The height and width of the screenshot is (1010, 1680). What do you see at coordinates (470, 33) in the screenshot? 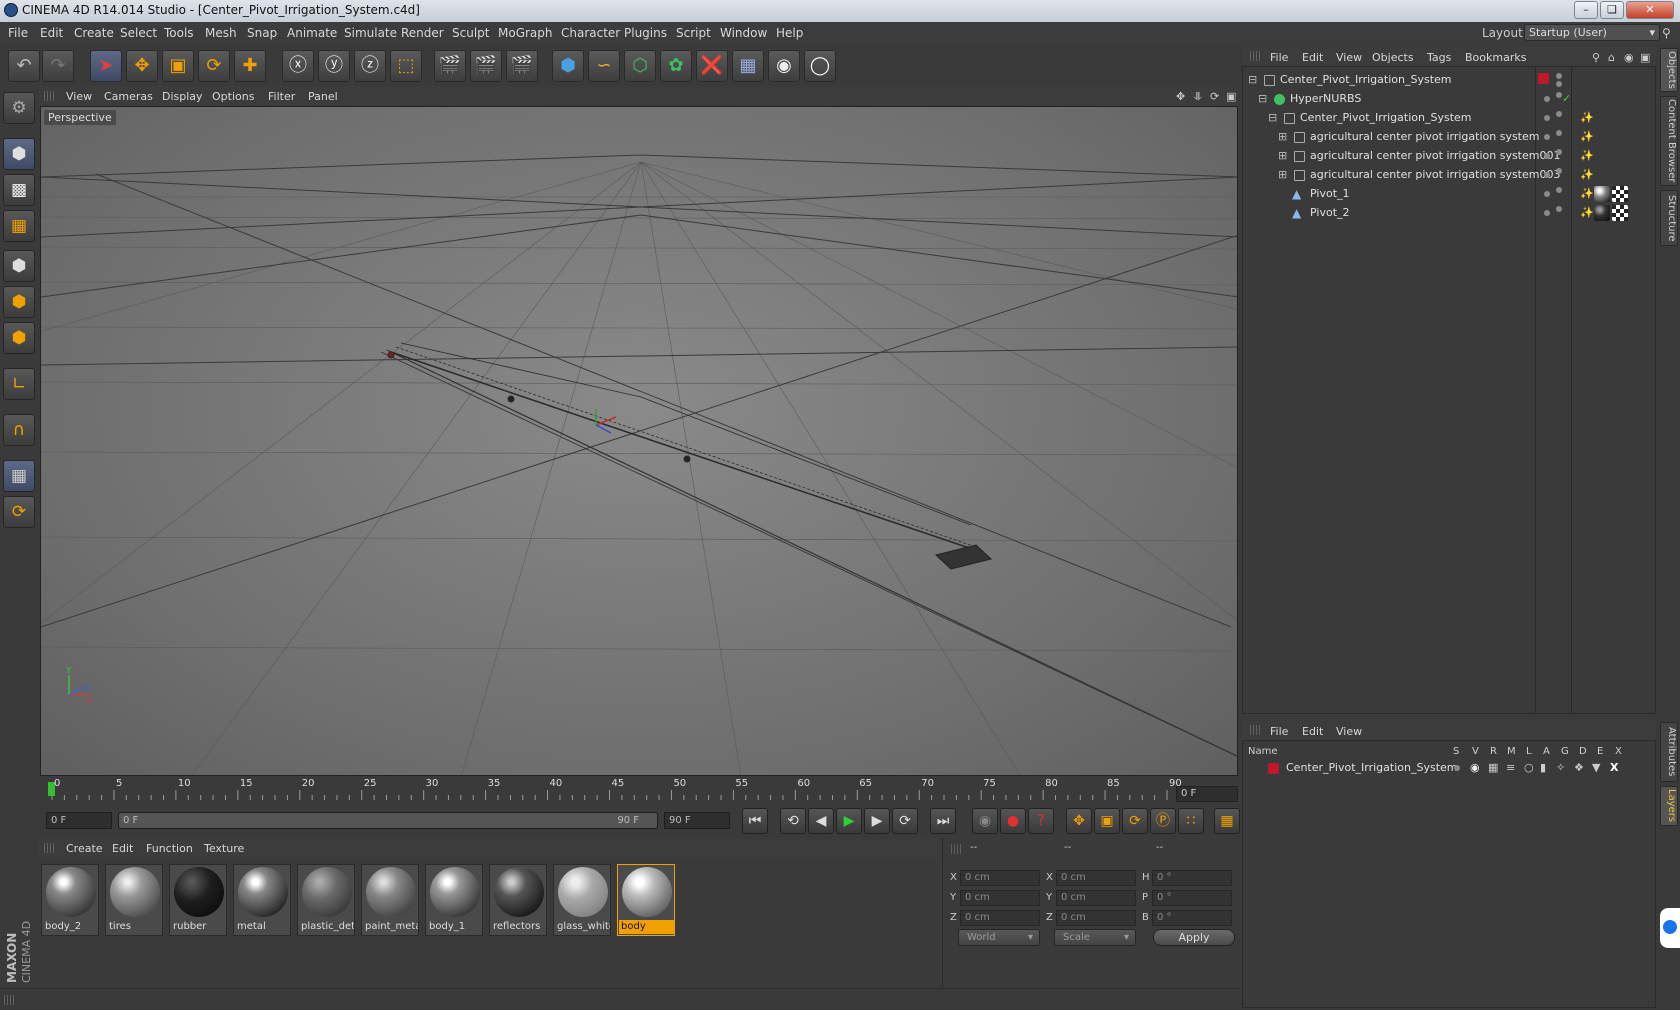
I see `menu-sculpt: Sculpt` at bounding box center [470, 33].